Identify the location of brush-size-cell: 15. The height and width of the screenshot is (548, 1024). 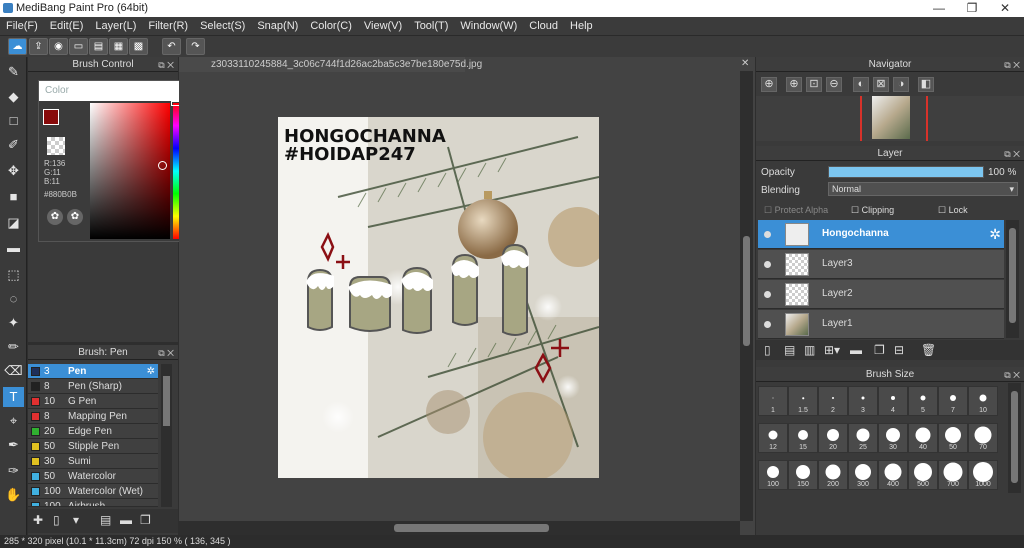
(803, 438).